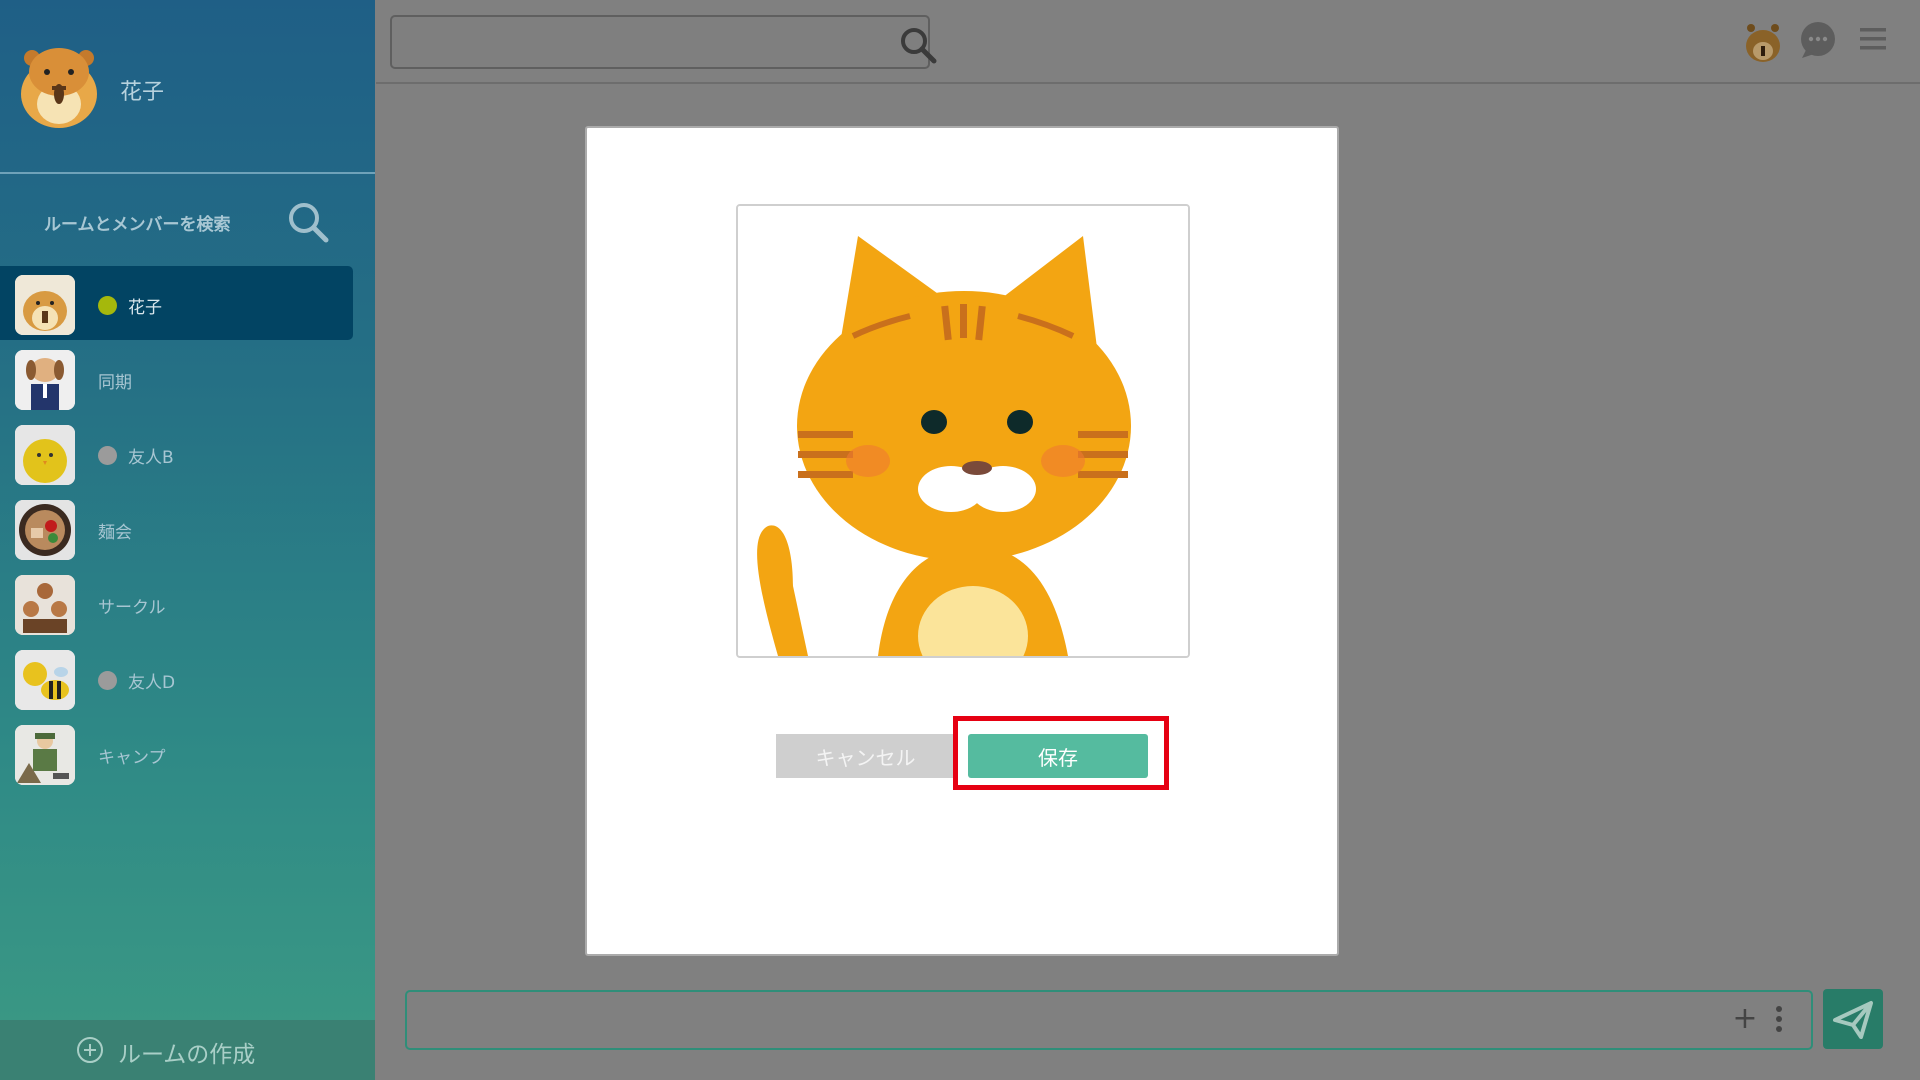  I want to click on profile-name: 花子, so click(142, 92).